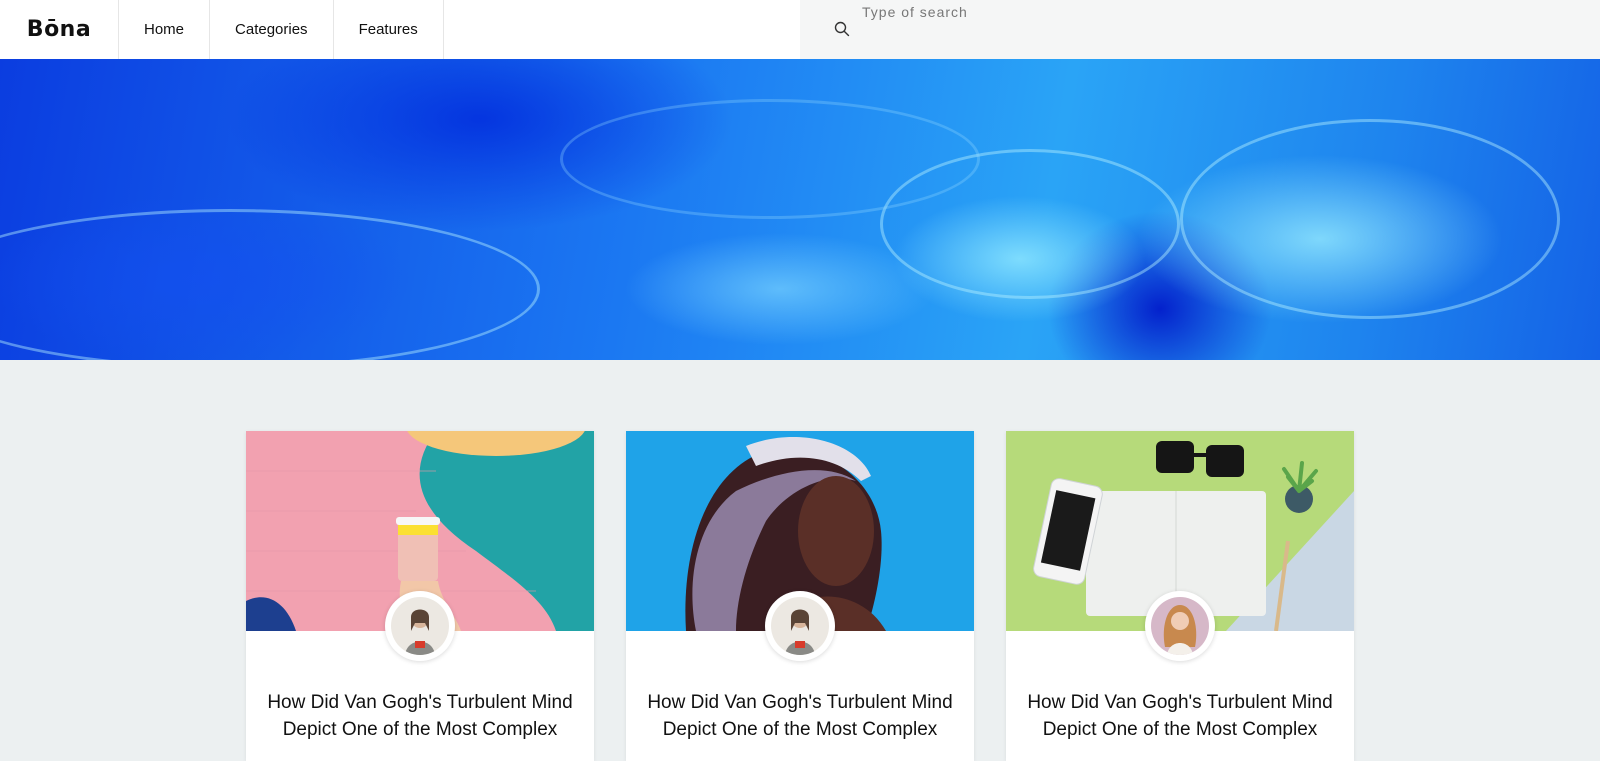 This screenshot has height=761, width=1600. Describe the element at coordinates (165, 29) in the screenshot. I see `nav-item-home: Home` at that location.